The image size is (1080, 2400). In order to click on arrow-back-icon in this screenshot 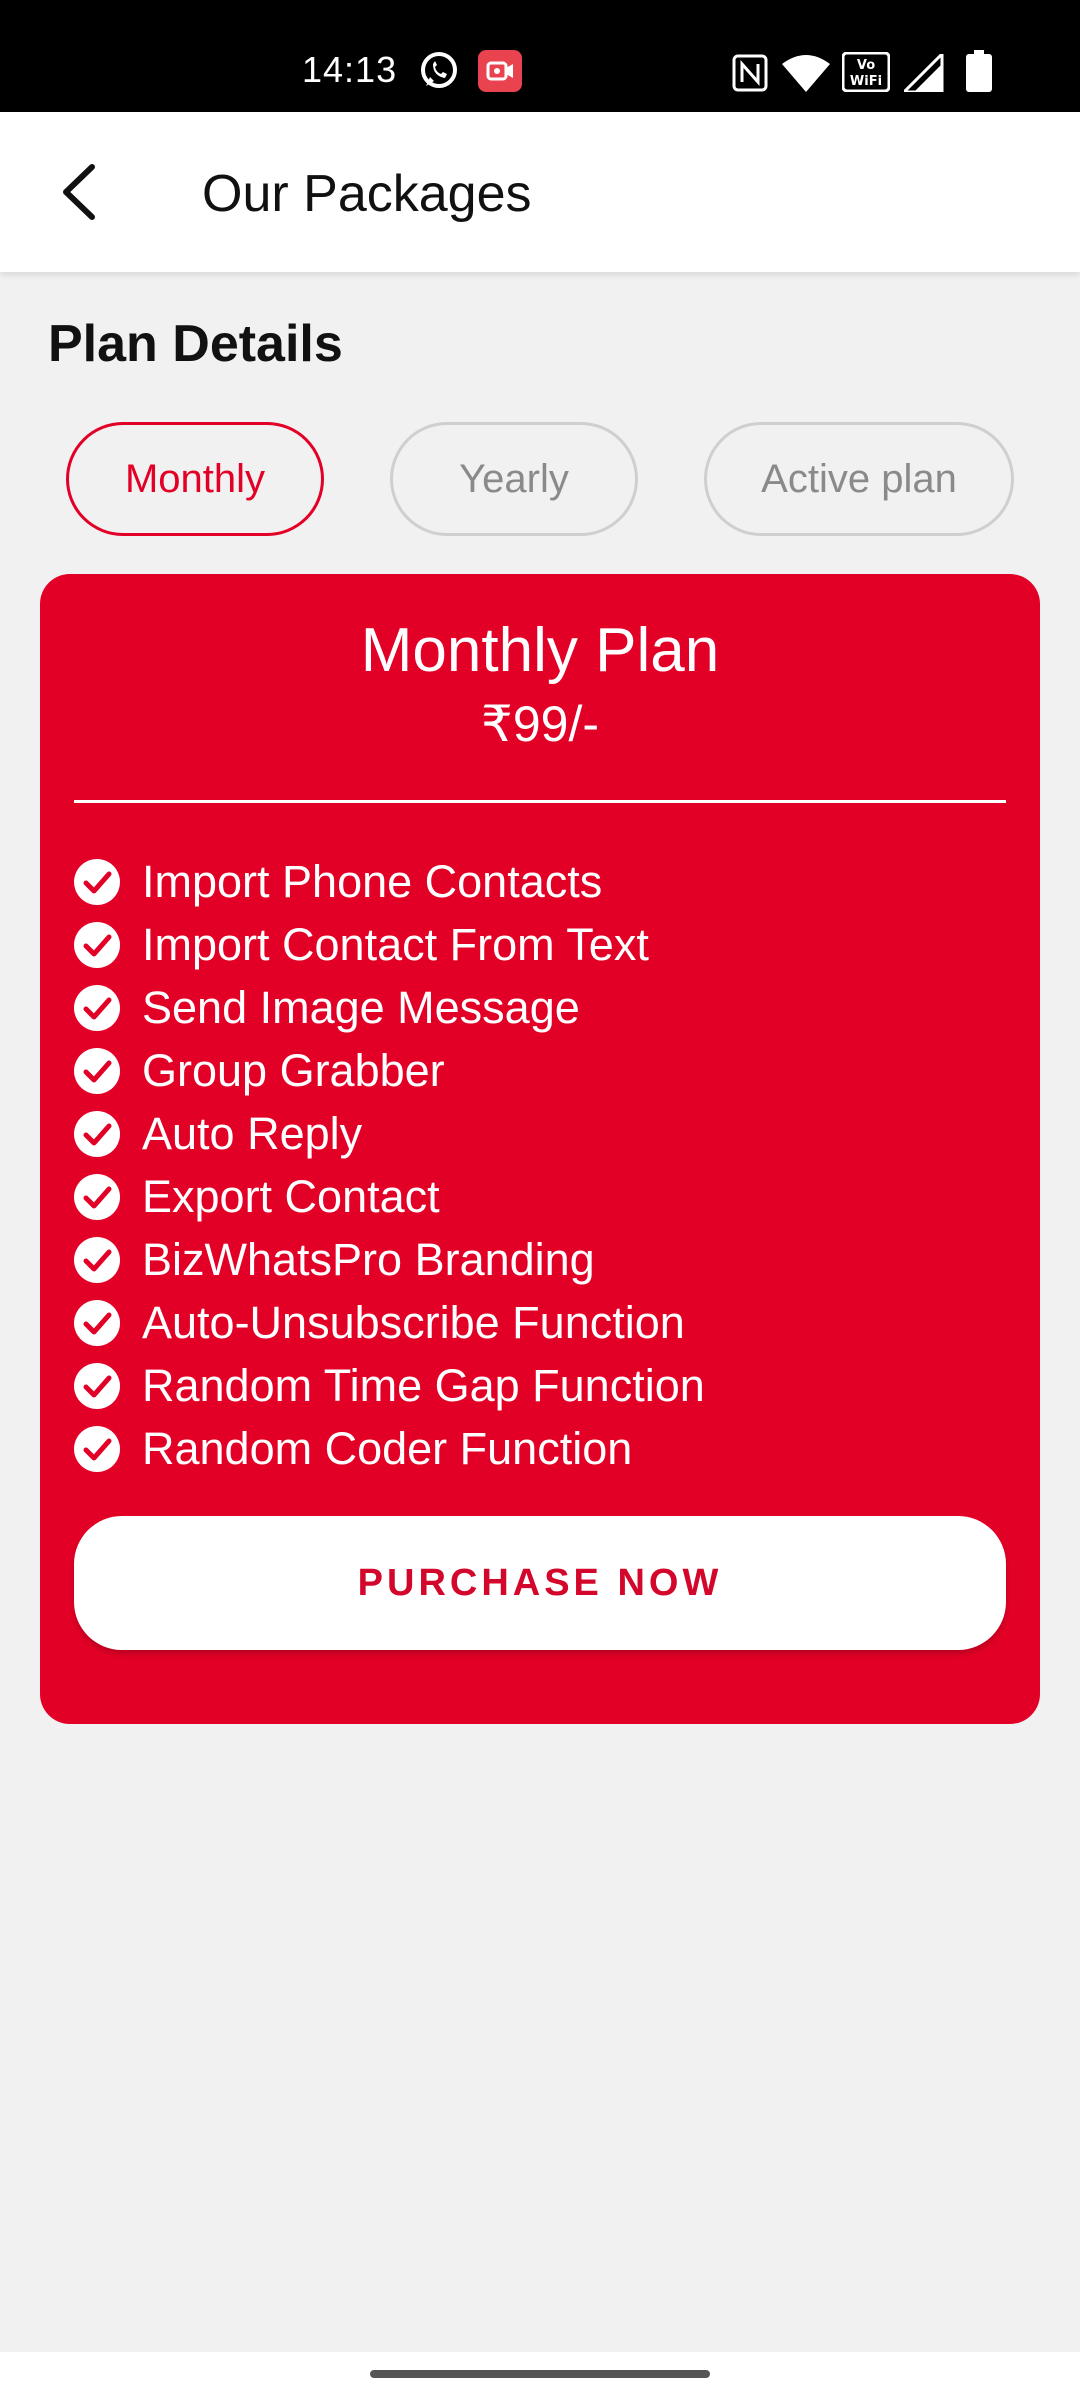, I will do `click(79, 192)`.